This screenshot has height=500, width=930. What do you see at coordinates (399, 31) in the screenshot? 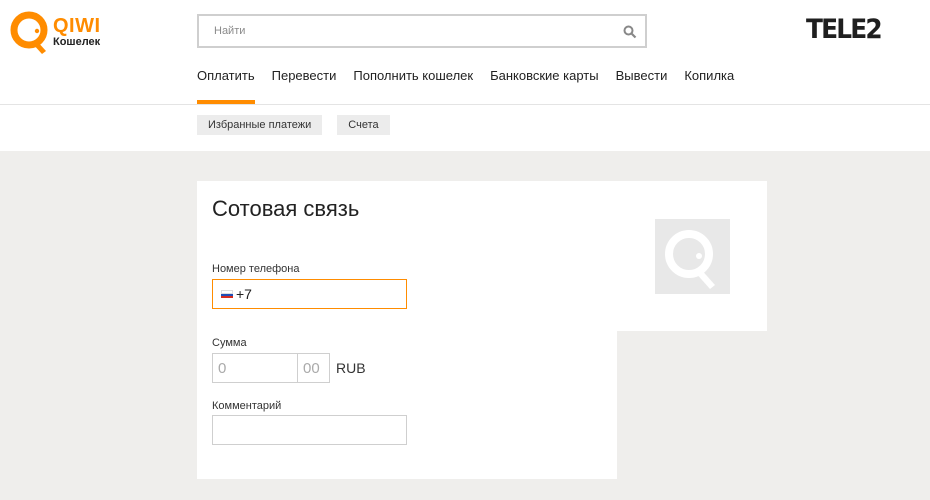
I see `search-input` at bounding box center [399, 31].